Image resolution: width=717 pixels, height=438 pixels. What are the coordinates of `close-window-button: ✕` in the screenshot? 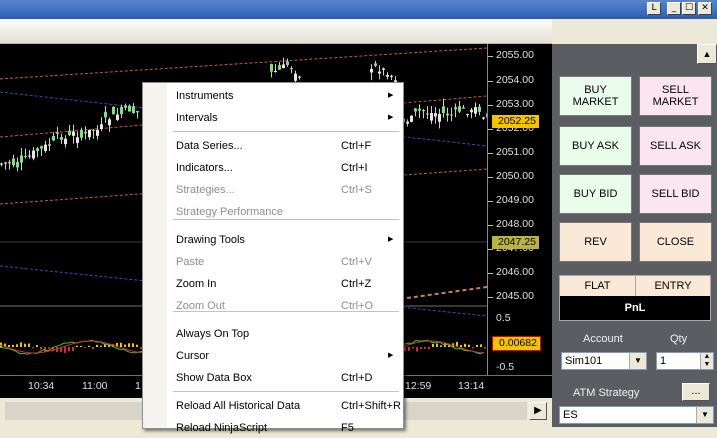 It's located at (705, 8).